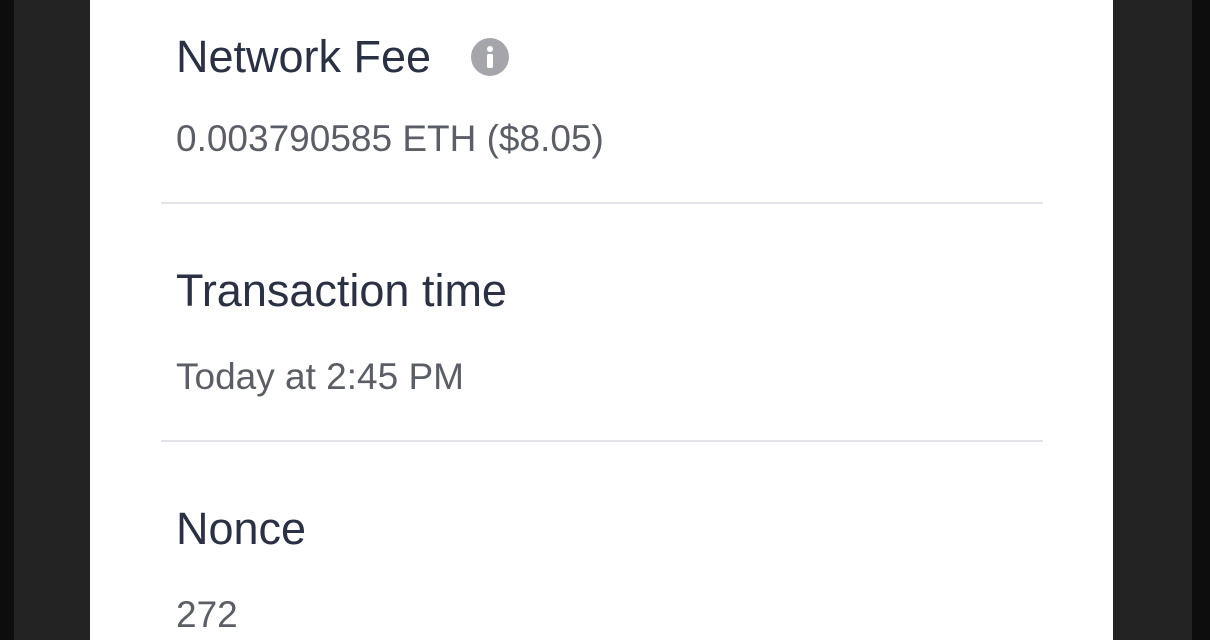  Describe the element at coordinates (390, 138) in the screenshot. I see `network-fee-value: 0.003790585 ETH ($8.05)` at that location.